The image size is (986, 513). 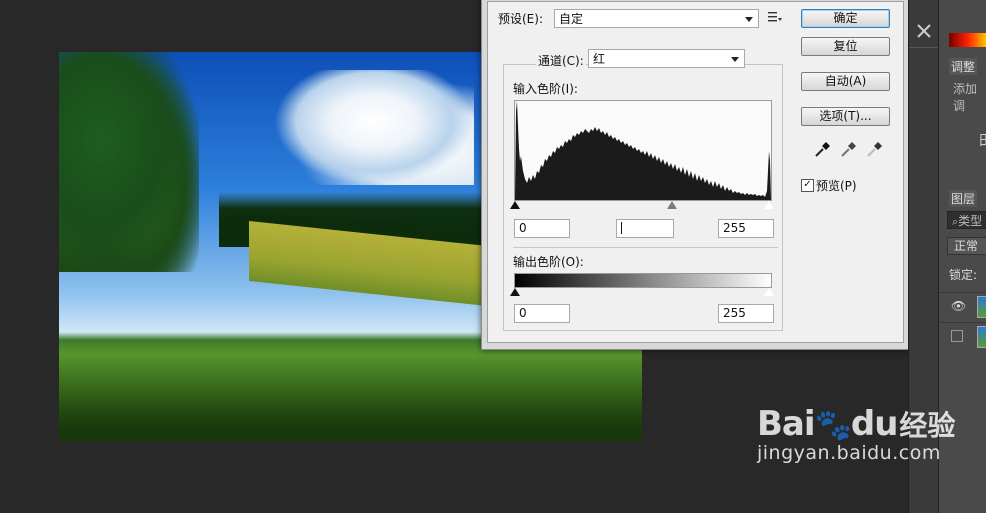 I want to click on output-white-field: 255, so click(x=746, y=313).